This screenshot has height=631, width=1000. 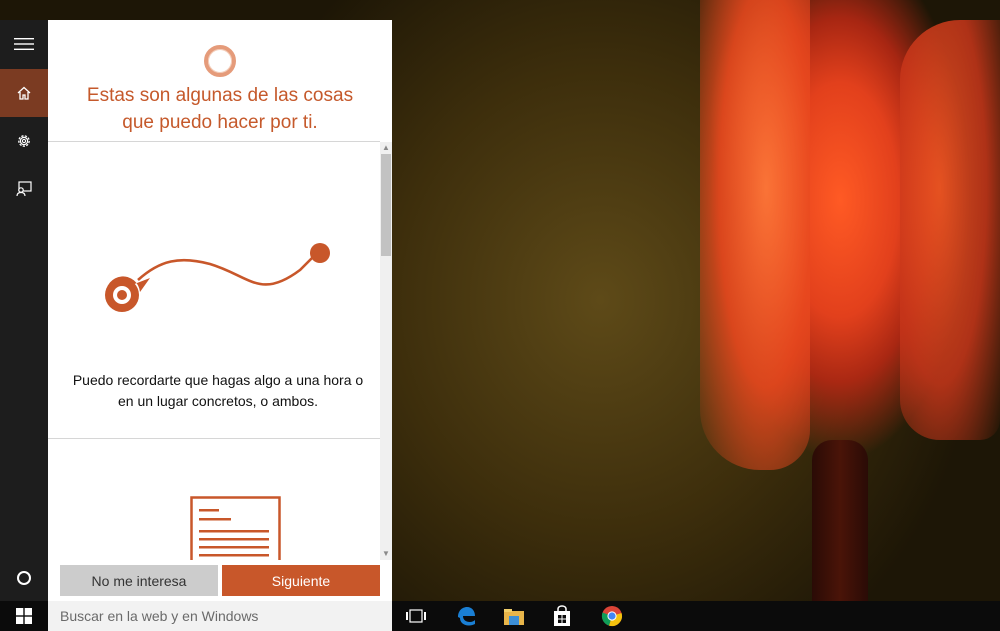 What do you see at coordinates (235, 528) in the screenshot?
I see `notebook-illustration-icon` at bounding box center [235, 528].